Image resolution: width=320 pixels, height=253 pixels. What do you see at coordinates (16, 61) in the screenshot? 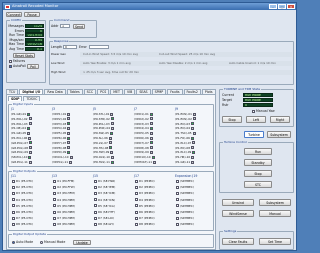
I see `failures-option: Failures` at bounding box center [16, 61].